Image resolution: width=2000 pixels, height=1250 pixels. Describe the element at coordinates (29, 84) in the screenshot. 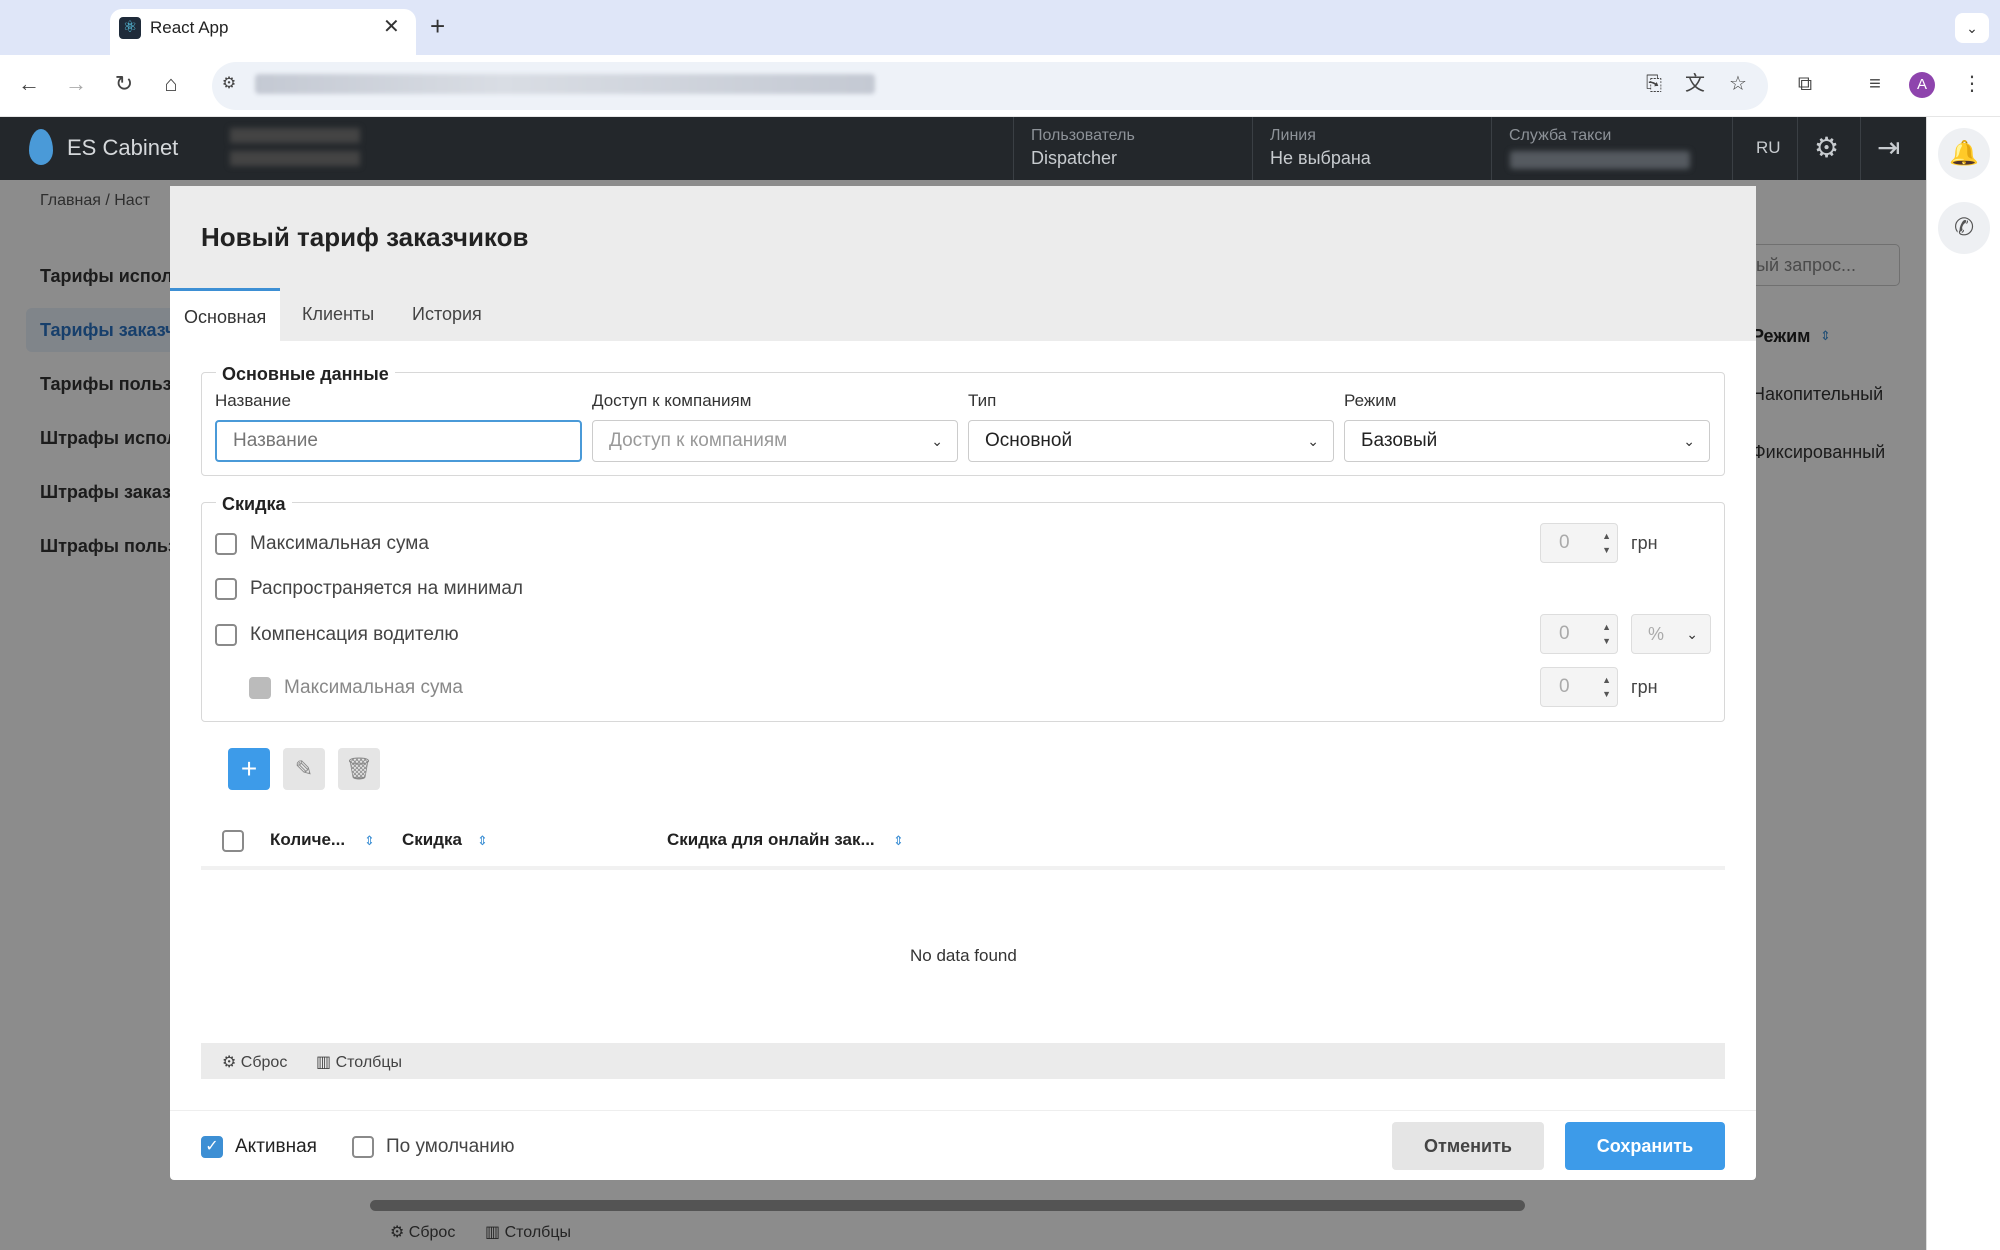

I see `back-icon: ←` at that location.